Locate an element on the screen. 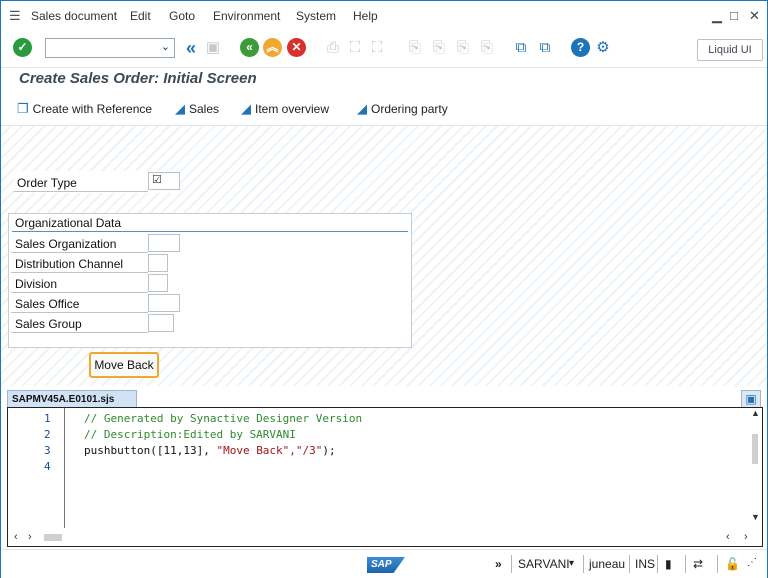 The width and height of the screenshot is (768, 578). print-icon: ⎙ is located at coordinates (332, 47).